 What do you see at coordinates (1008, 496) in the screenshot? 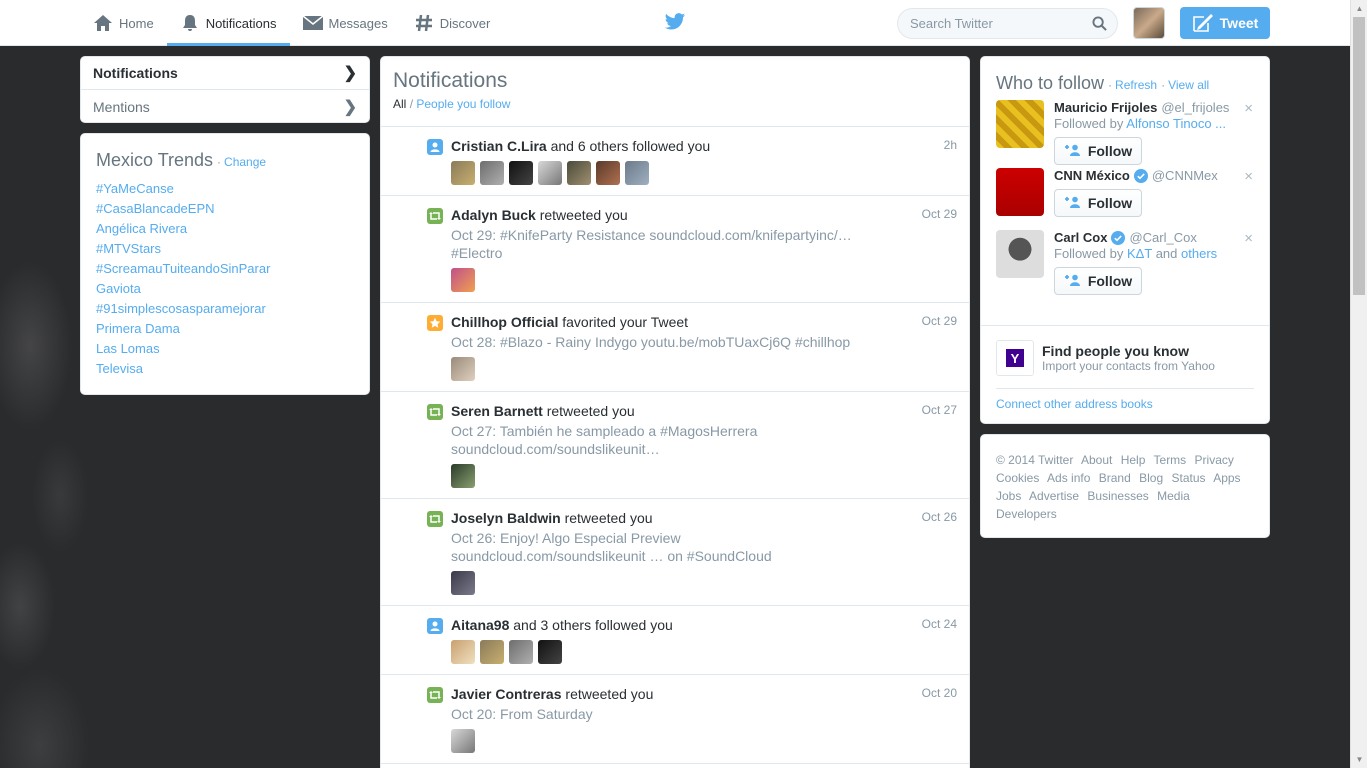
I see `footer-link: Jobs` at bounding box center [1008, 496].